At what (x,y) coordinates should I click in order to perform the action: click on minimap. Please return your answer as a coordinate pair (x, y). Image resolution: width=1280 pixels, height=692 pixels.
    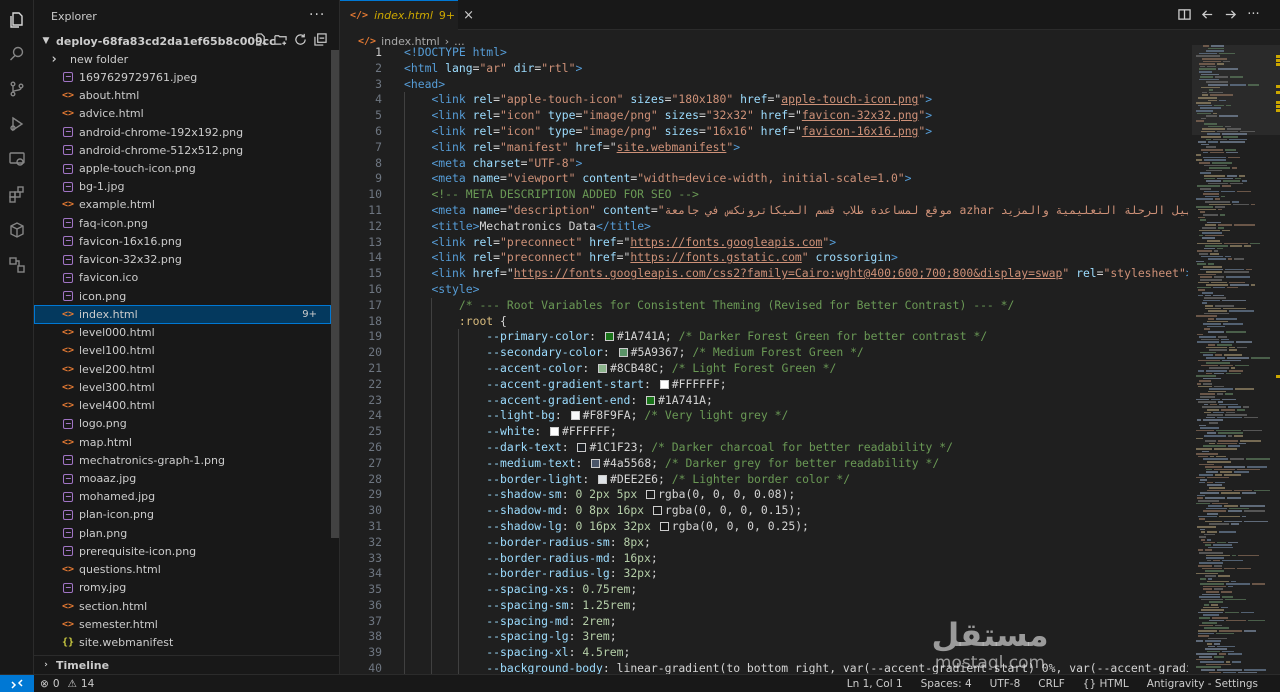
    Looking at the image, I should click on (1232, 359).